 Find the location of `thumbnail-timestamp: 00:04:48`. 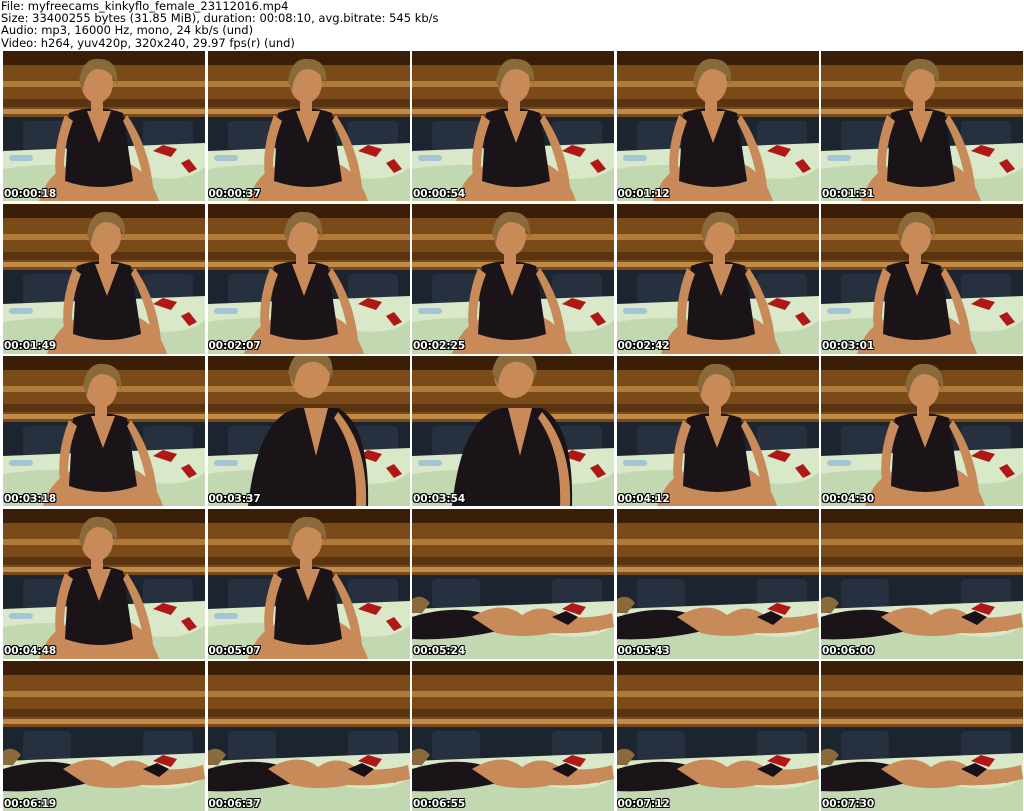

thumbnail-timestamp: 00:04:48 is located at coordinates (30, 651).